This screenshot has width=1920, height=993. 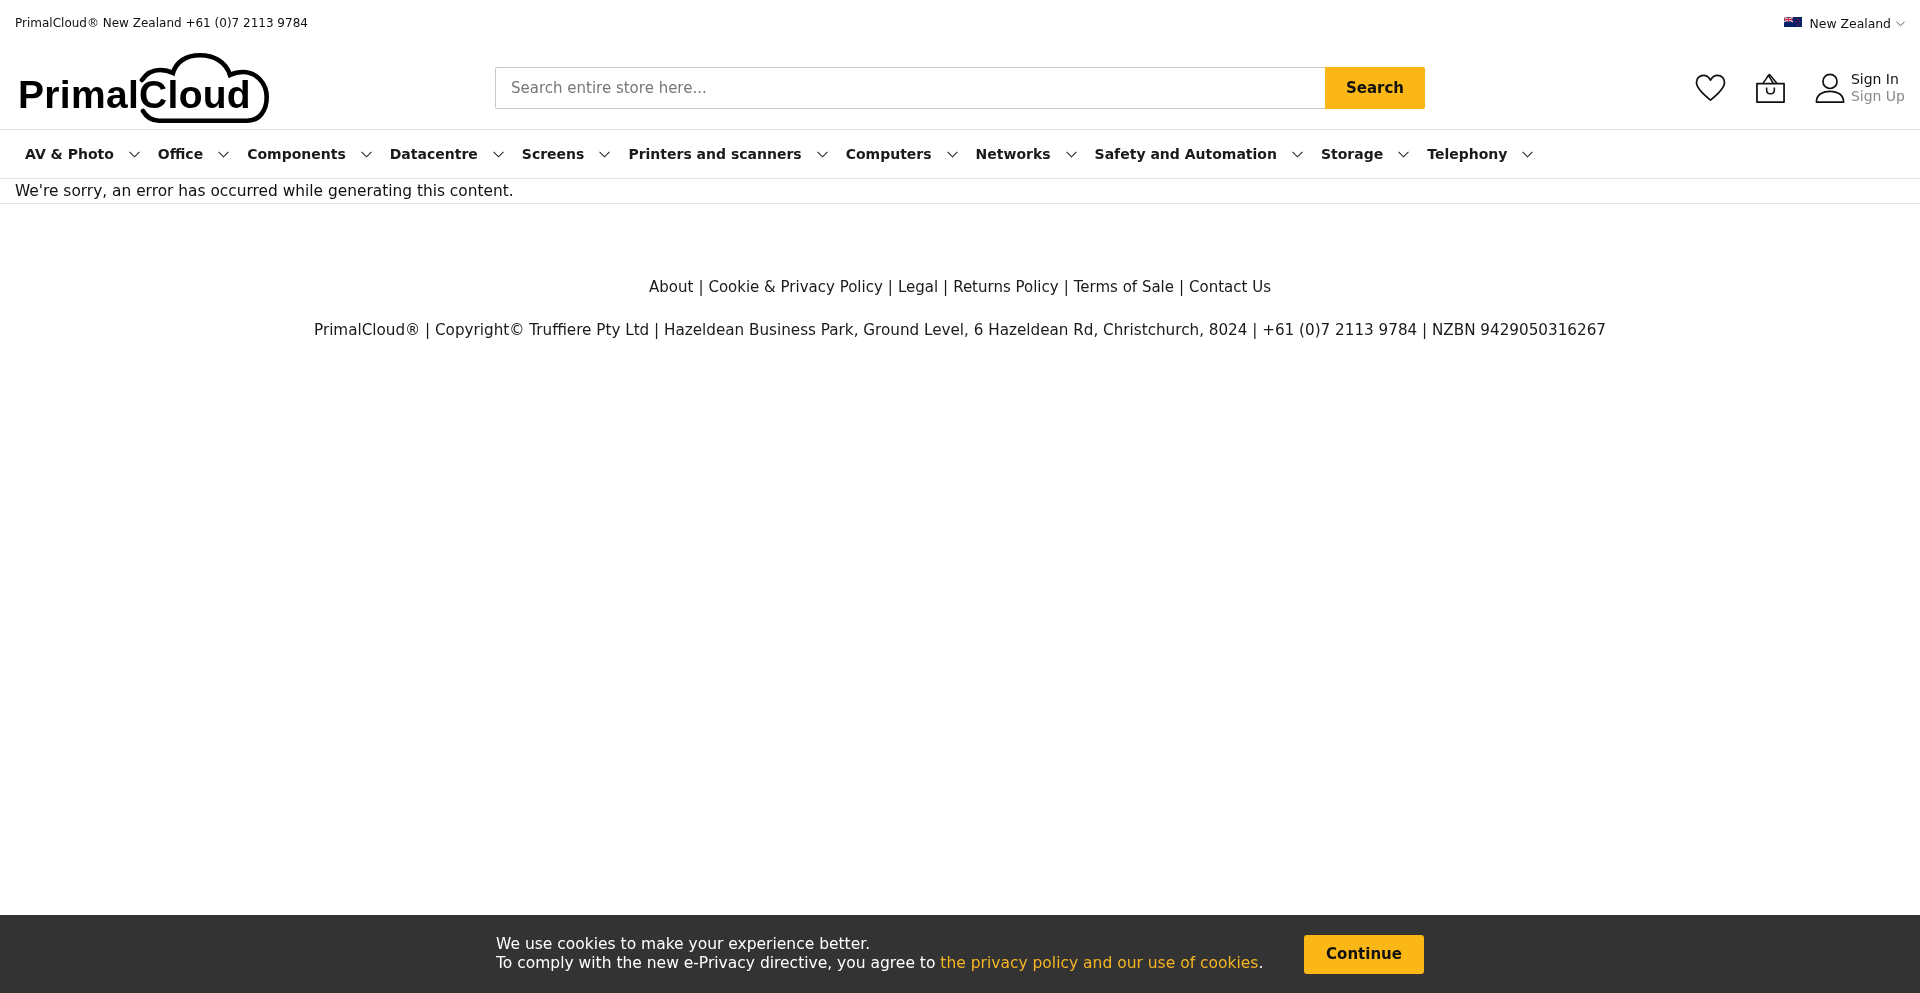 I want to click on footer-link: About, so click(x=671, y=287).